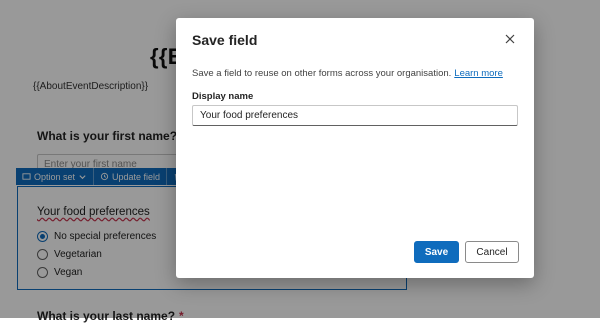  Describe the element at coordinates (355, 115) in the screenshot. I see `display-name-input` at that location.